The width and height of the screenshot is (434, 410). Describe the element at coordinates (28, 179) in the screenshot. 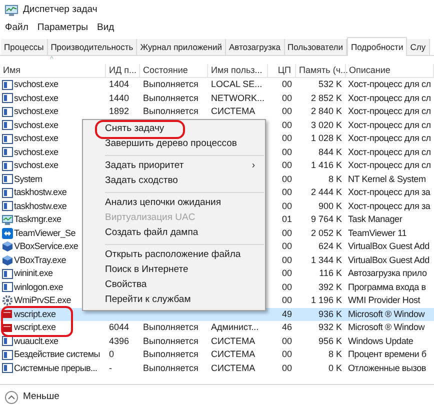

I see `process-name: System` at that location.